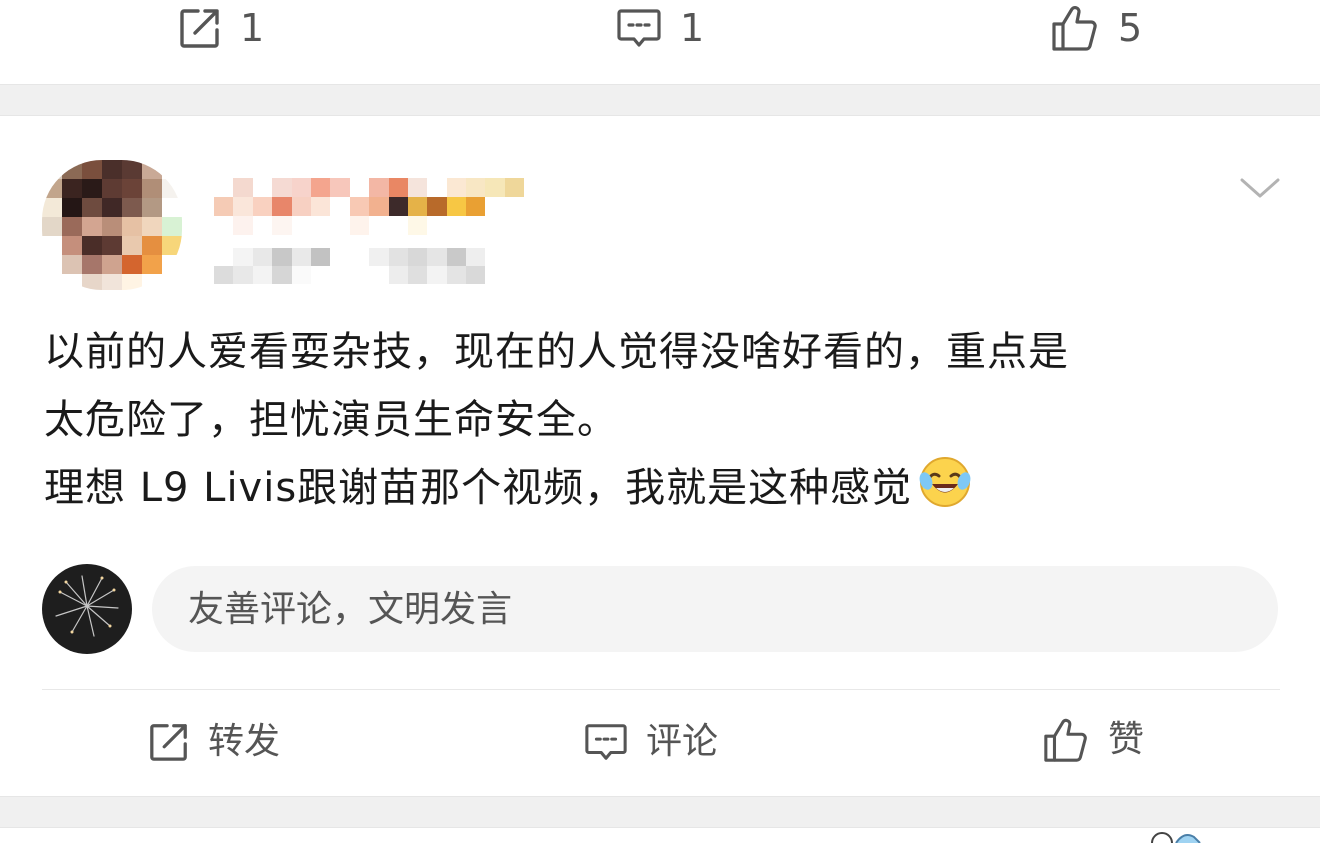 This screenshot has width=1320, height=847. I want to click on avatar-pixelation, so click(112, 225).